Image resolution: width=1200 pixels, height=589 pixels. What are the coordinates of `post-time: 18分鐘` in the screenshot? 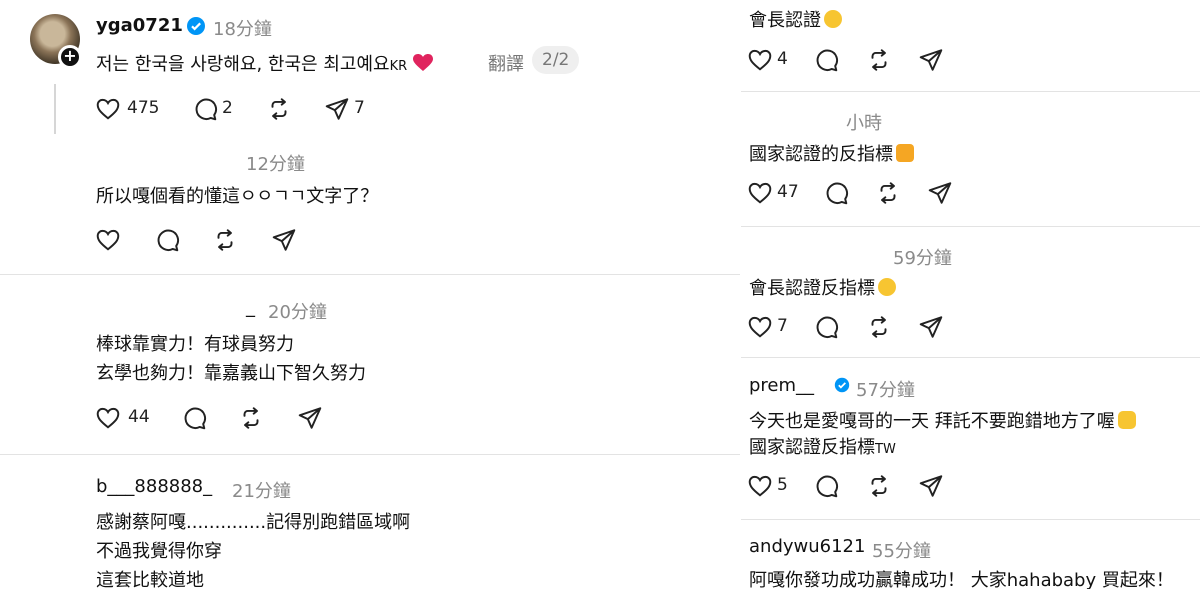 It's located at (242, 29).